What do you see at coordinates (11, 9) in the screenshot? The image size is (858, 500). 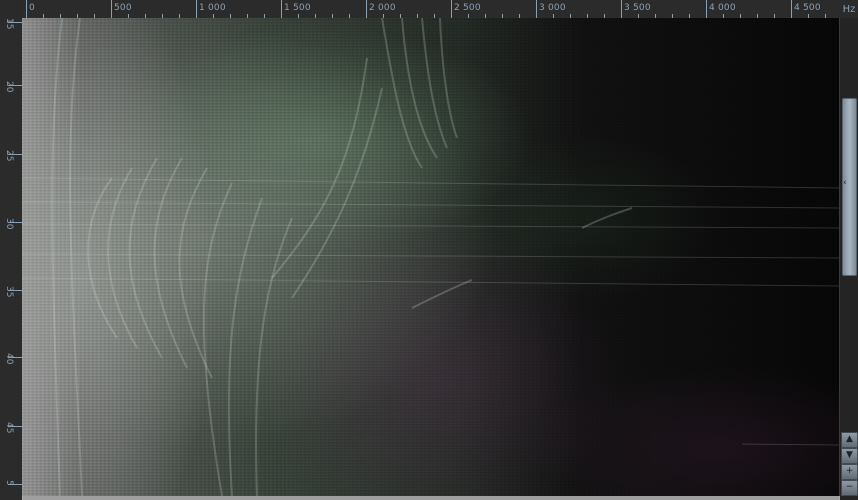 I see `ruler-corner` at bounding box center [11, 9].